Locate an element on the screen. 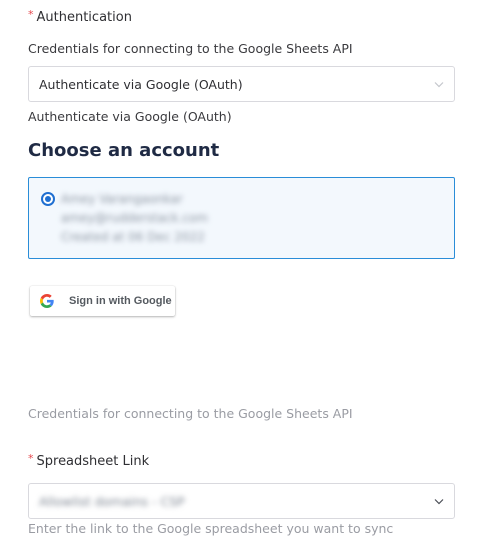  account-created-date: Created at 06 Dec 2022 is located at coordinates (133, 237).